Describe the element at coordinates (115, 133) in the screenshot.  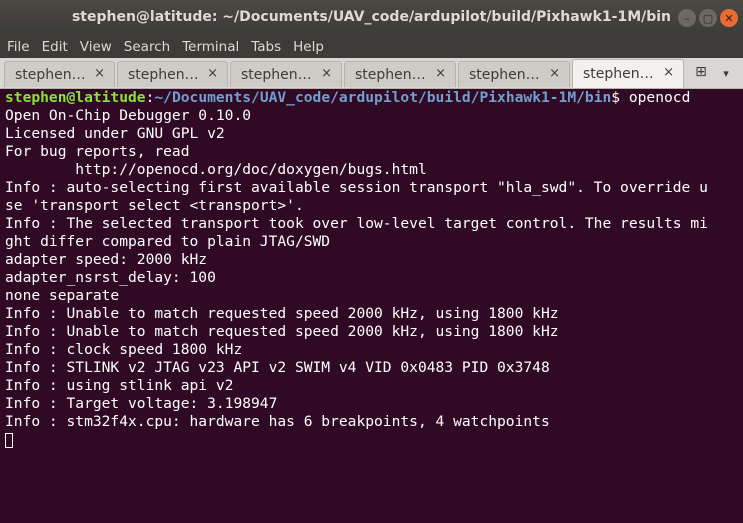
I see `output-line: Licensed under GNU GPL v2` at that location.